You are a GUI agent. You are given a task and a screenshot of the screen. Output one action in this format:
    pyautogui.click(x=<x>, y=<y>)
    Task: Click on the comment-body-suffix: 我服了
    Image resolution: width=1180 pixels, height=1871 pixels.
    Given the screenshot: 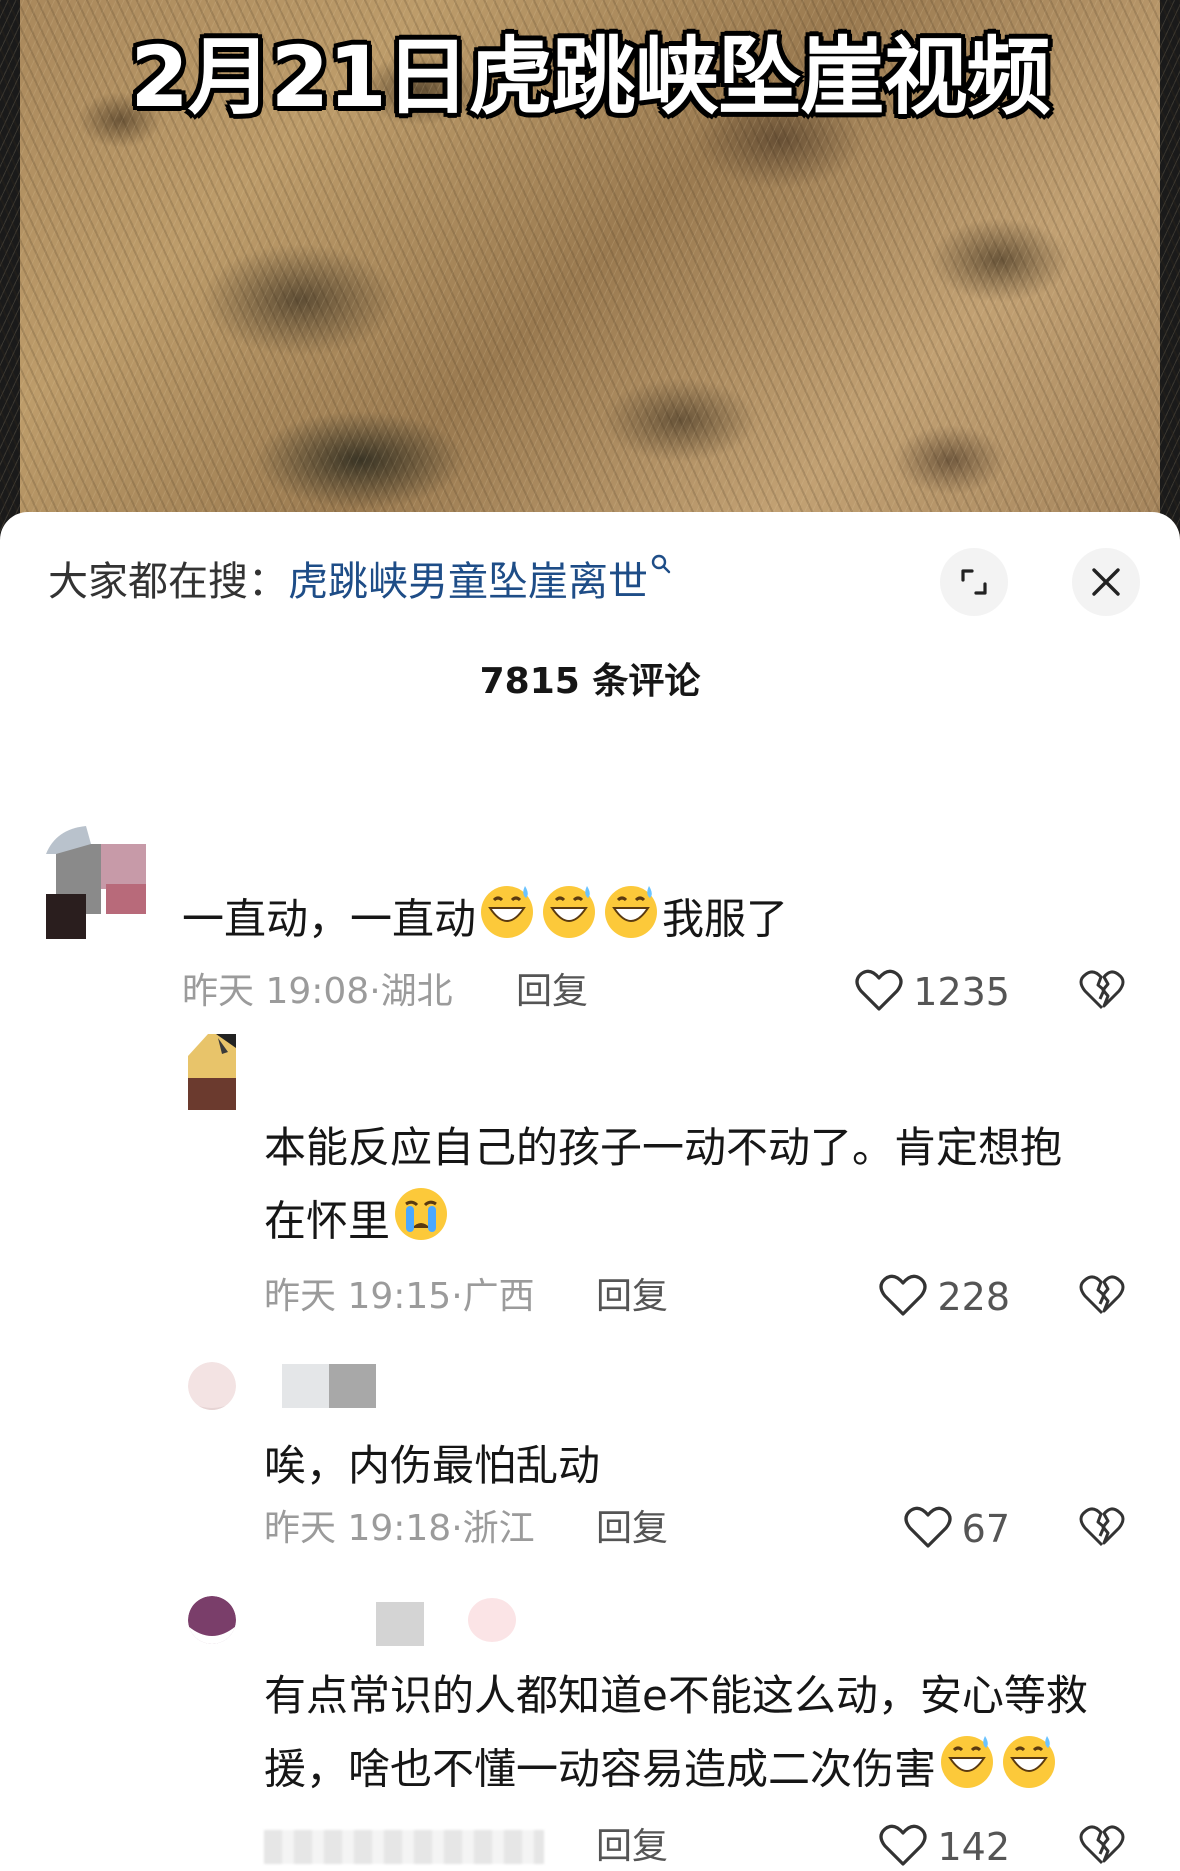 What is the action you would take?
    pyautogui.click(x=725, y=919)
    